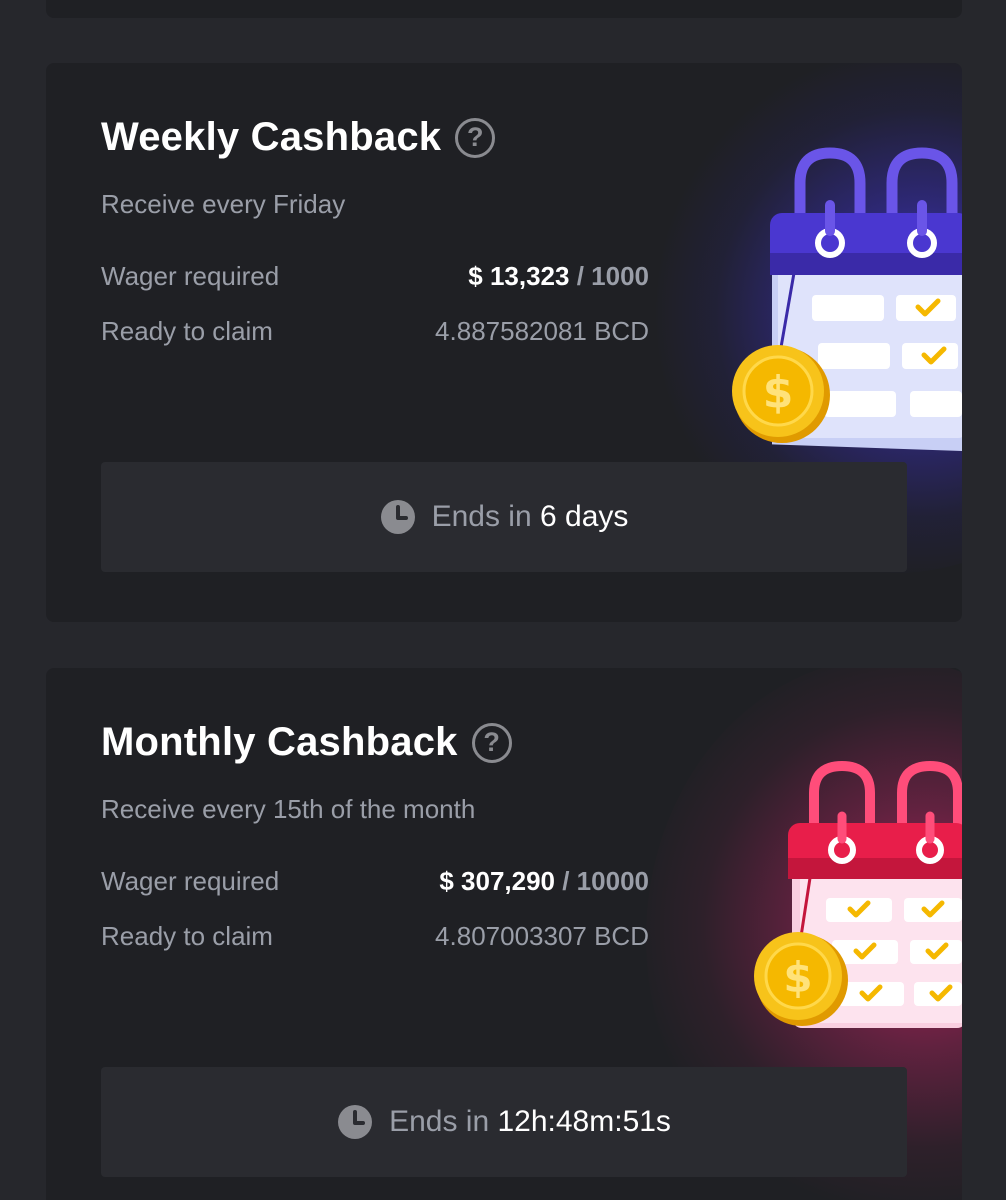 Image resolution: width=1006 pixels, height=1200 pixels. What do you see at coordinates (584, 516) in the screenshot?
I see `ends-value: 6 days` at bounding box center [584, 516].